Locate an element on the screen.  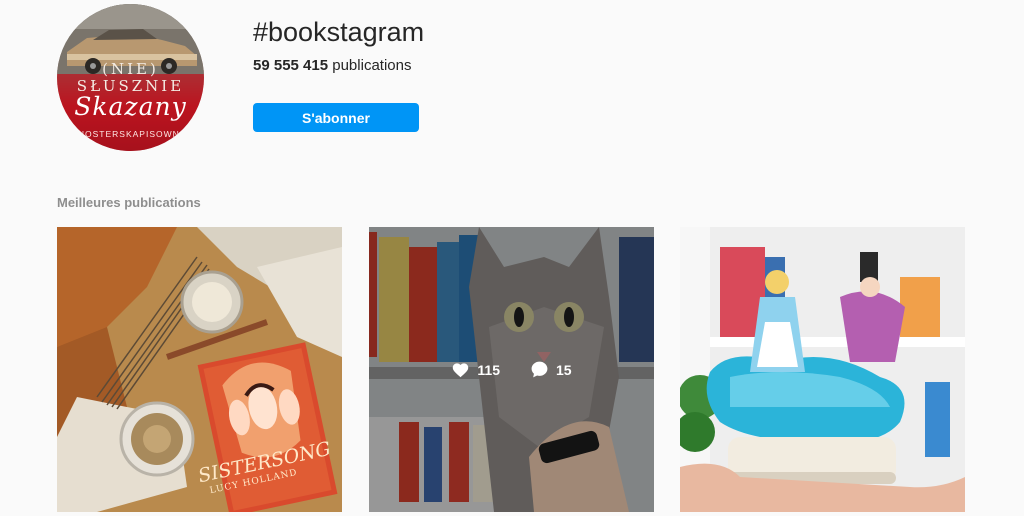
heart-icon is located at coordinates (461, 370).